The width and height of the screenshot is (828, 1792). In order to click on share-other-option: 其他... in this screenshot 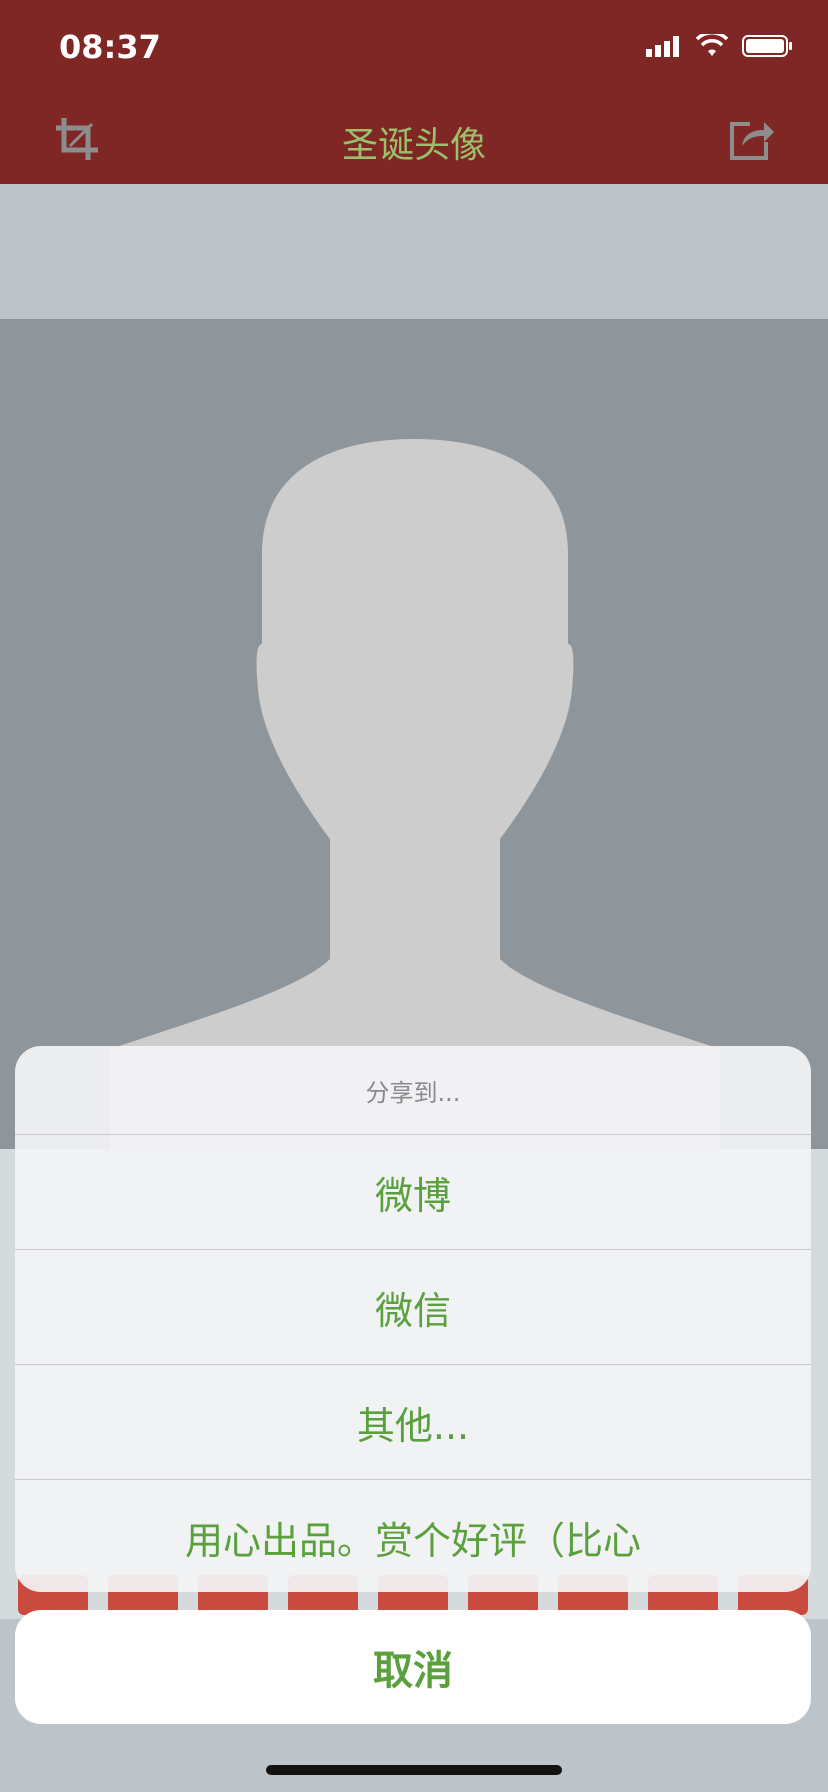, I will do `click(413, 1422)`.